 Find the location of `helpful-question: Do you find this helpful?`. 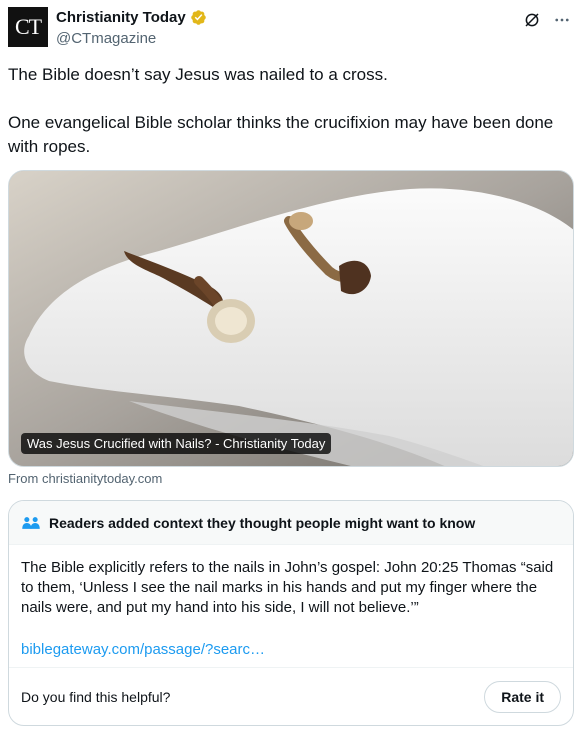

helpful-question: Do you find this helpful? is located at coordinates (96, 696).